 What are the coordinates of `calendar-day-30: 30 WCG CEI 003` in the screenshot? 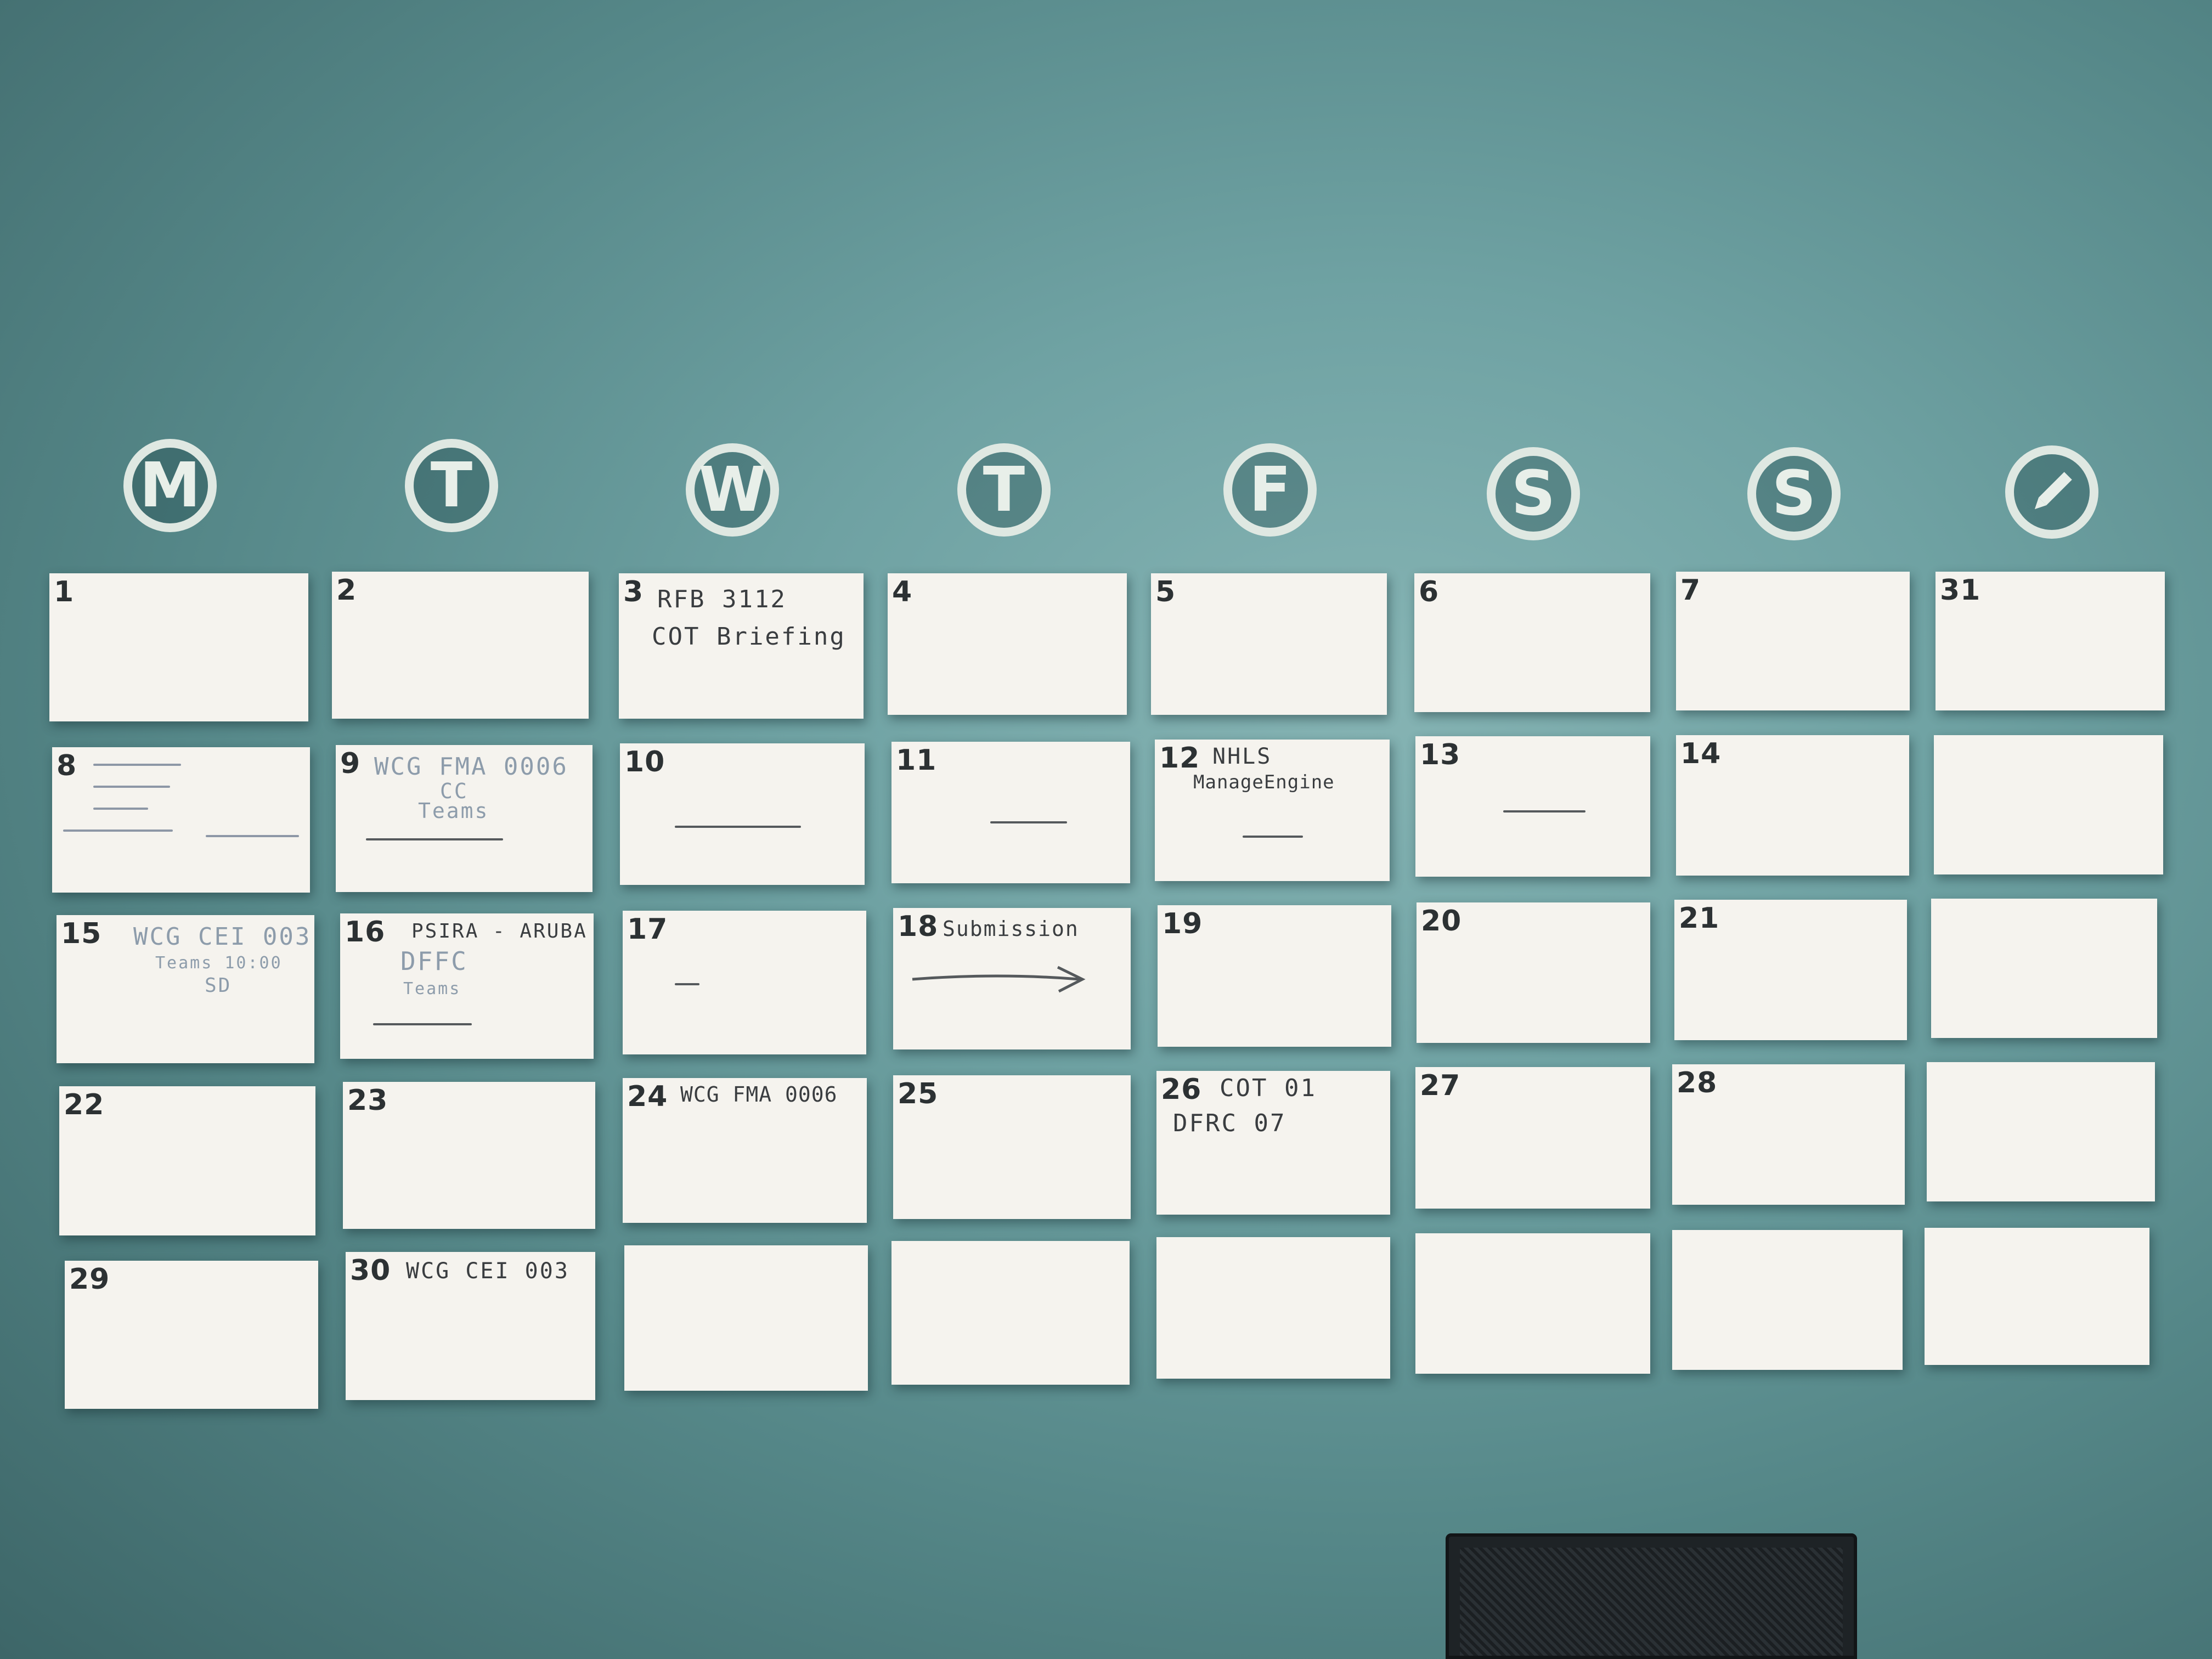 It's located at (471, 1326).